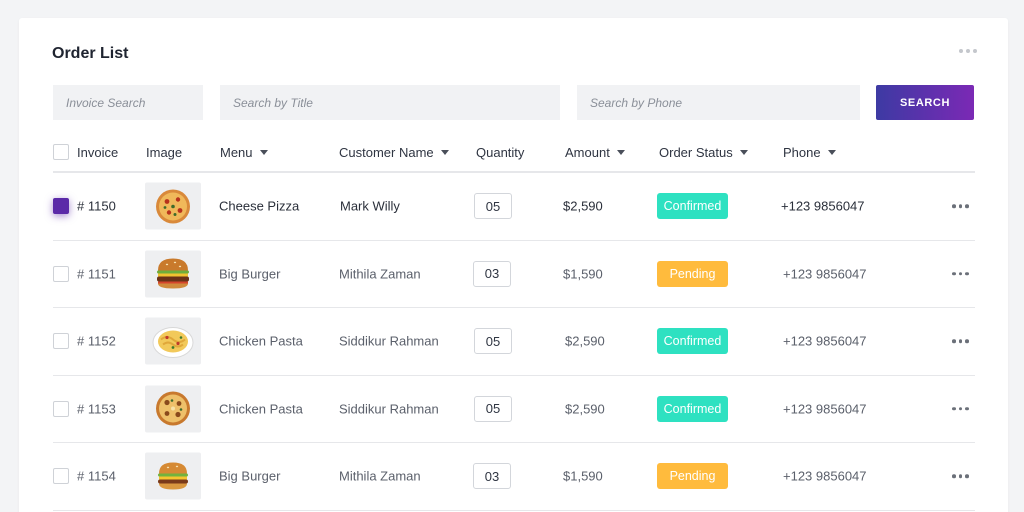 Image resolution: width=1024 pixels, height=512 pixels. What do you see at coordinates (128, 102) in the screenshot?
I see `invoice-search-input` at bounding box center [128, 102].